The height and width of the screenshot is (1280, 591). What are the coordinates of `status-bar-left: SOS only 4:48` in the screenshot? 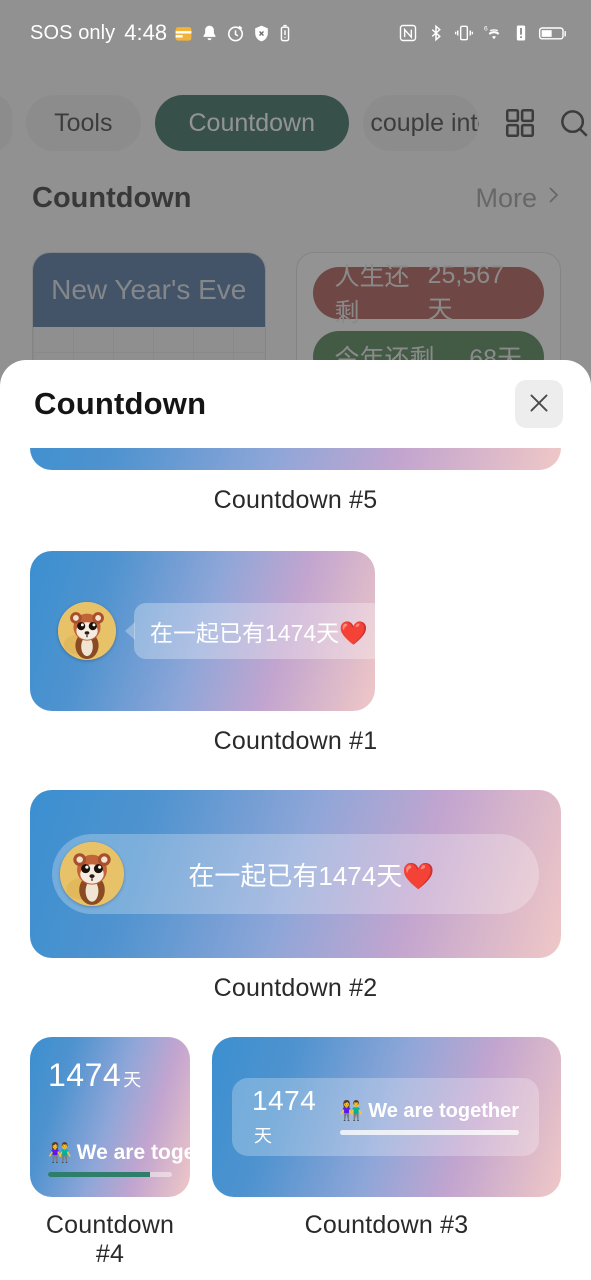 It's located at (161, 33).